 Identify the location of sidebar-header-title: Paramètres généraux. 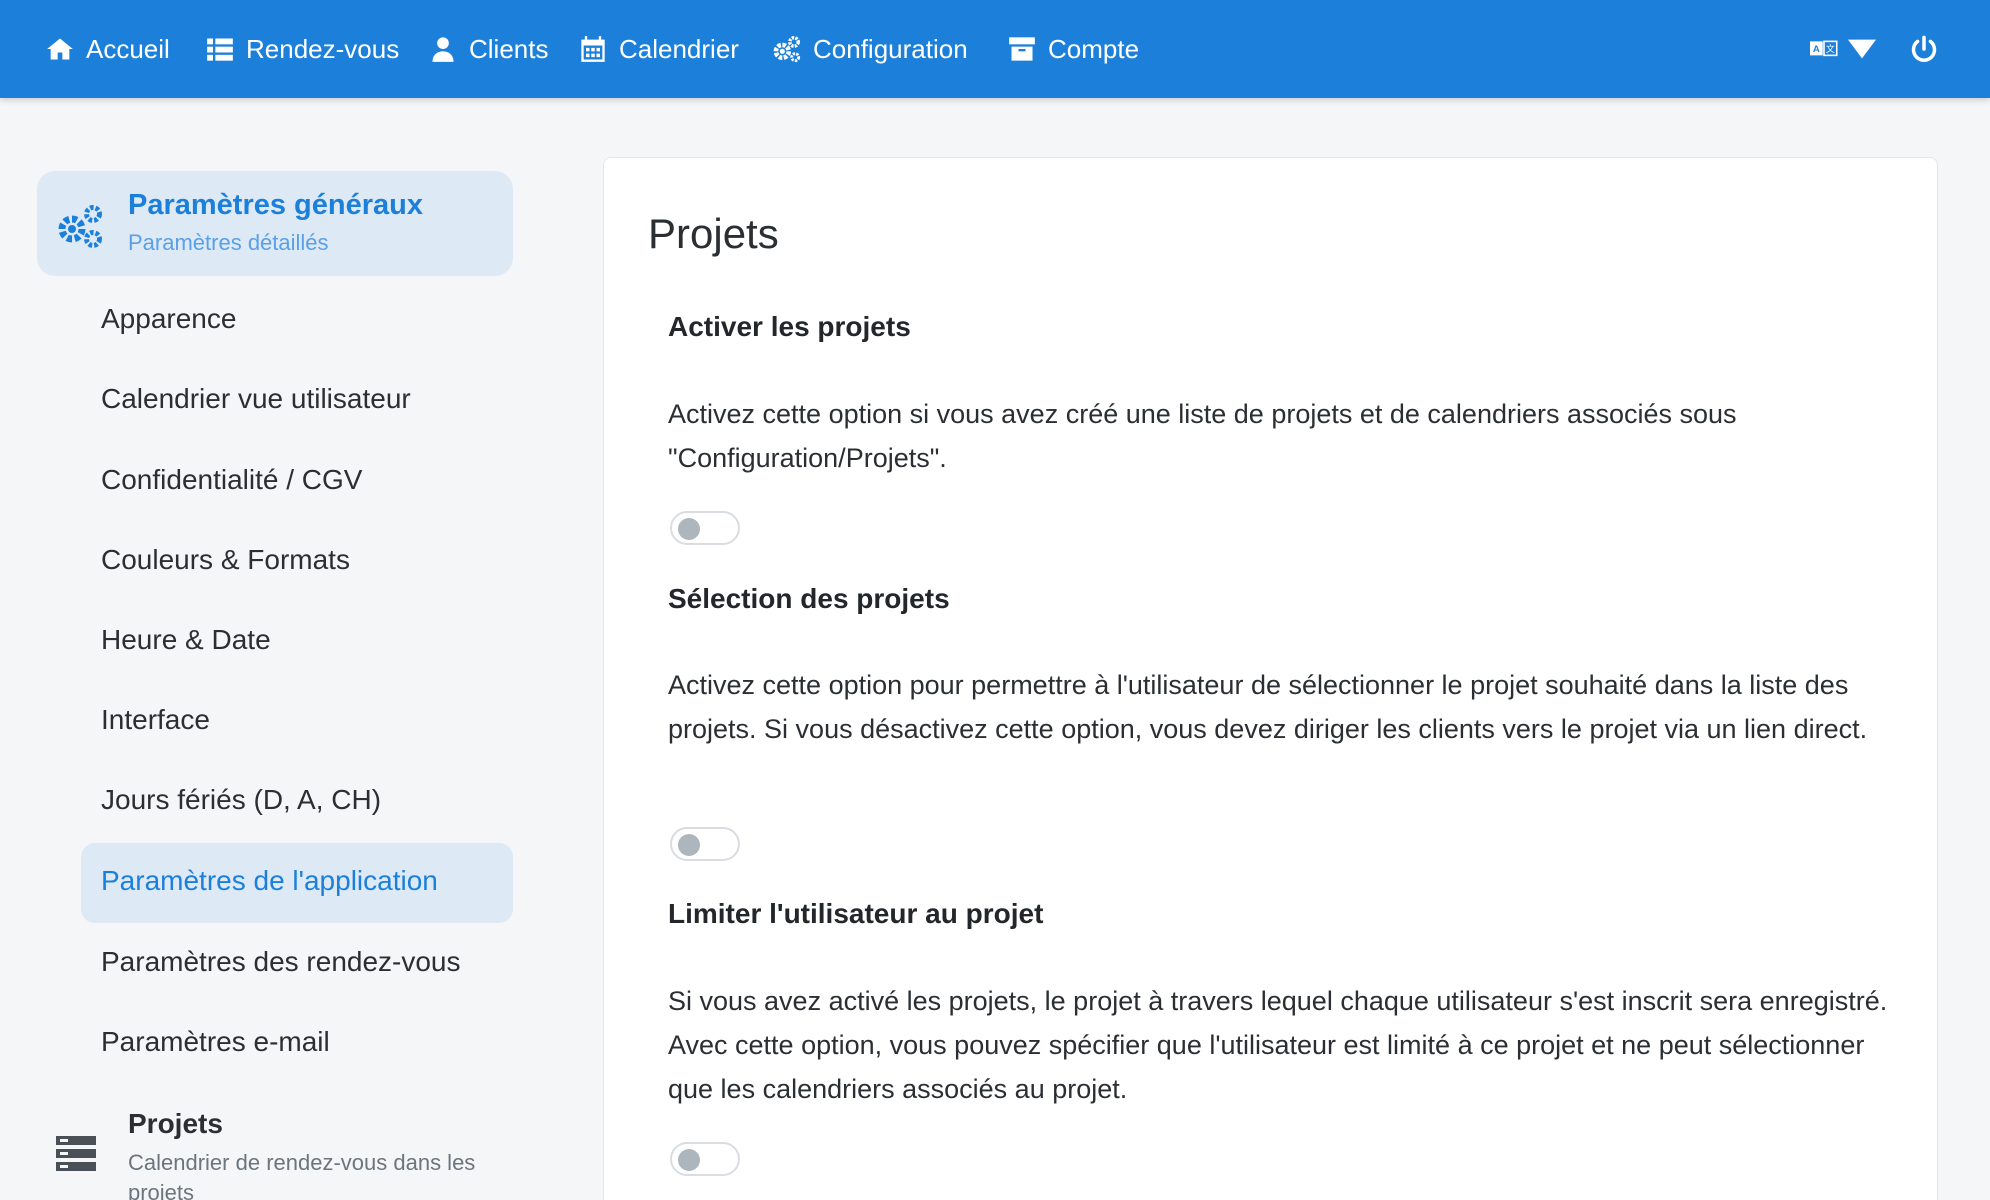
(275, 205).